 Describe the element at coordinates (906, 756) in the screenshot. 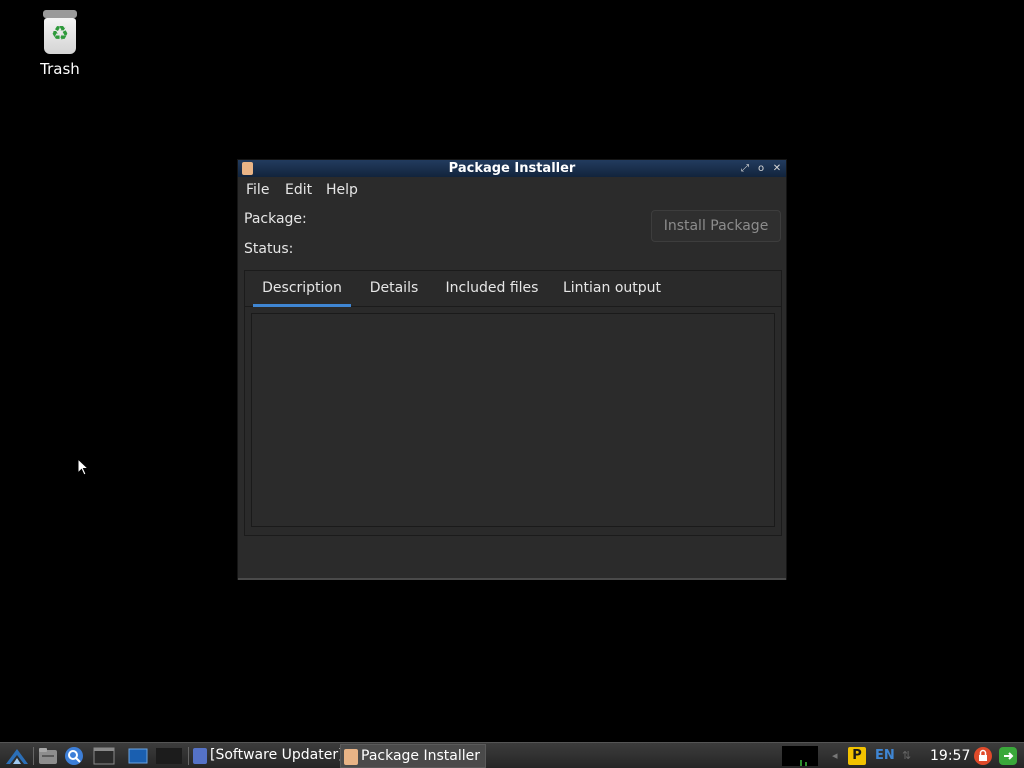

I see `network-icon: ⇅` at that location.